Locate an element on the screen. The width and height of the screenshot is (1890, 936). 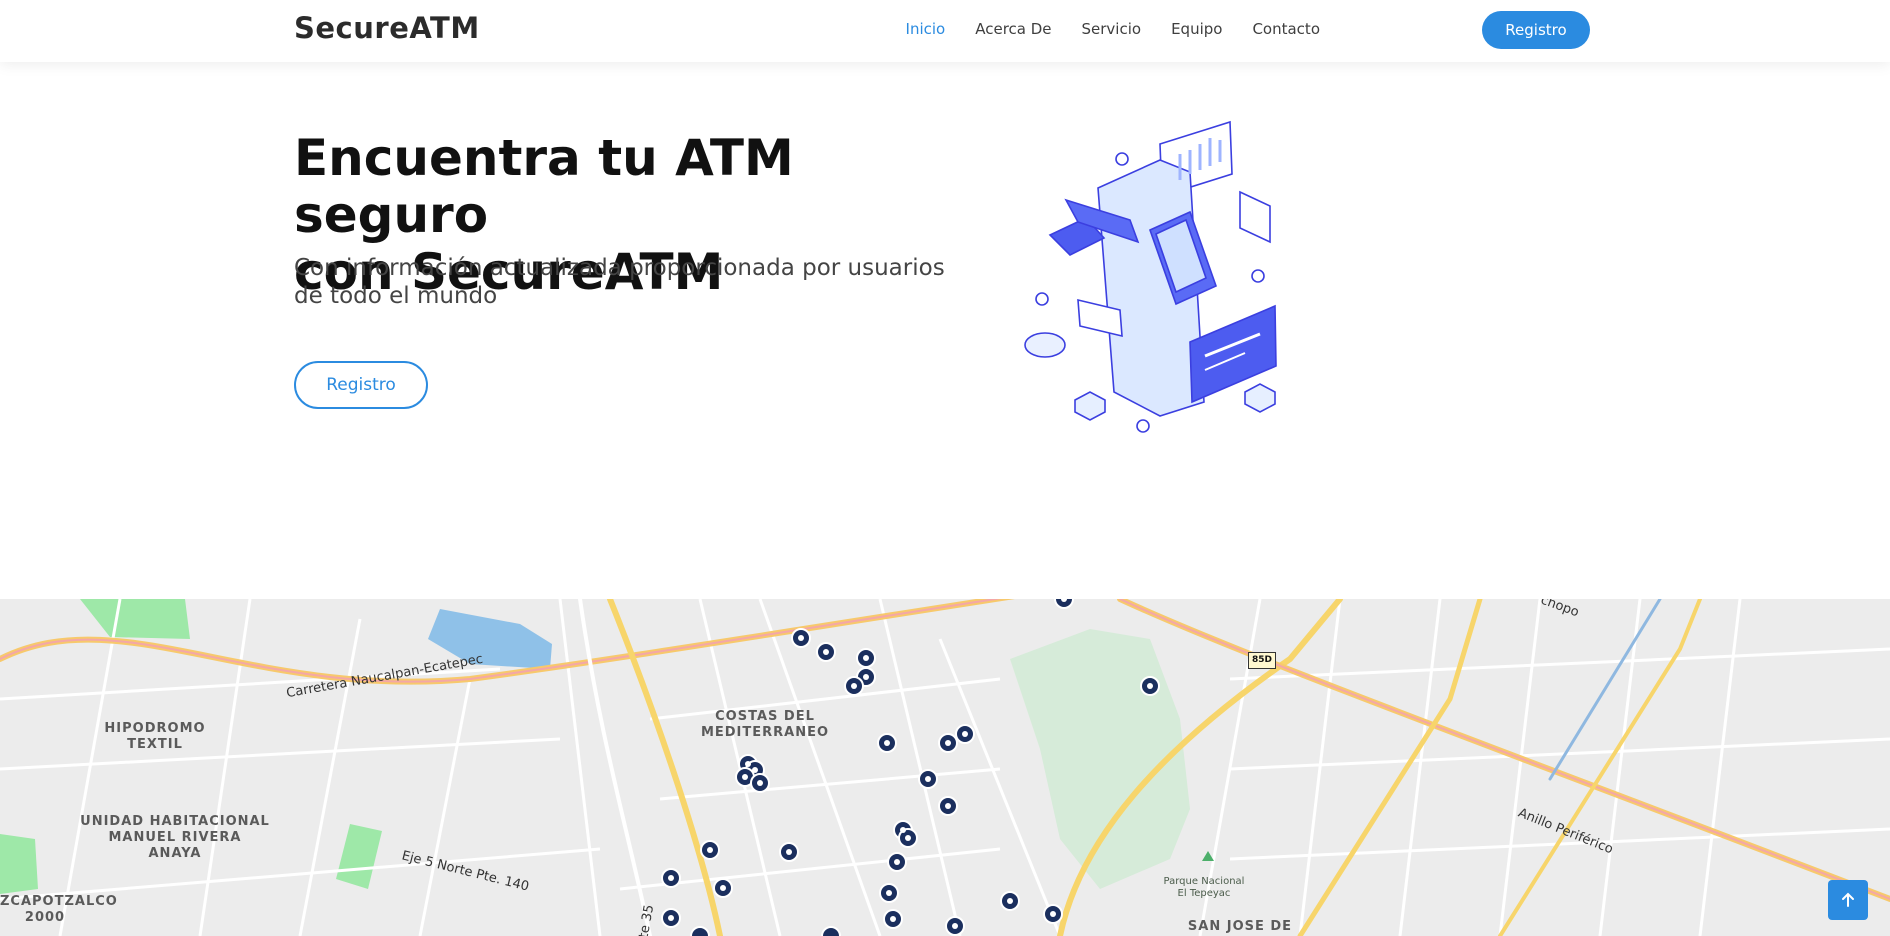
hero-title-line1: Encuentra tu ATM seguro is located at coordinates (544, 186).